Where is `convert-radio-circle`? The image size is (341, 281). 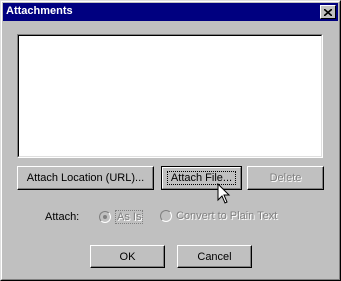
convert-radio-circle is located at coordinates (166, 216).